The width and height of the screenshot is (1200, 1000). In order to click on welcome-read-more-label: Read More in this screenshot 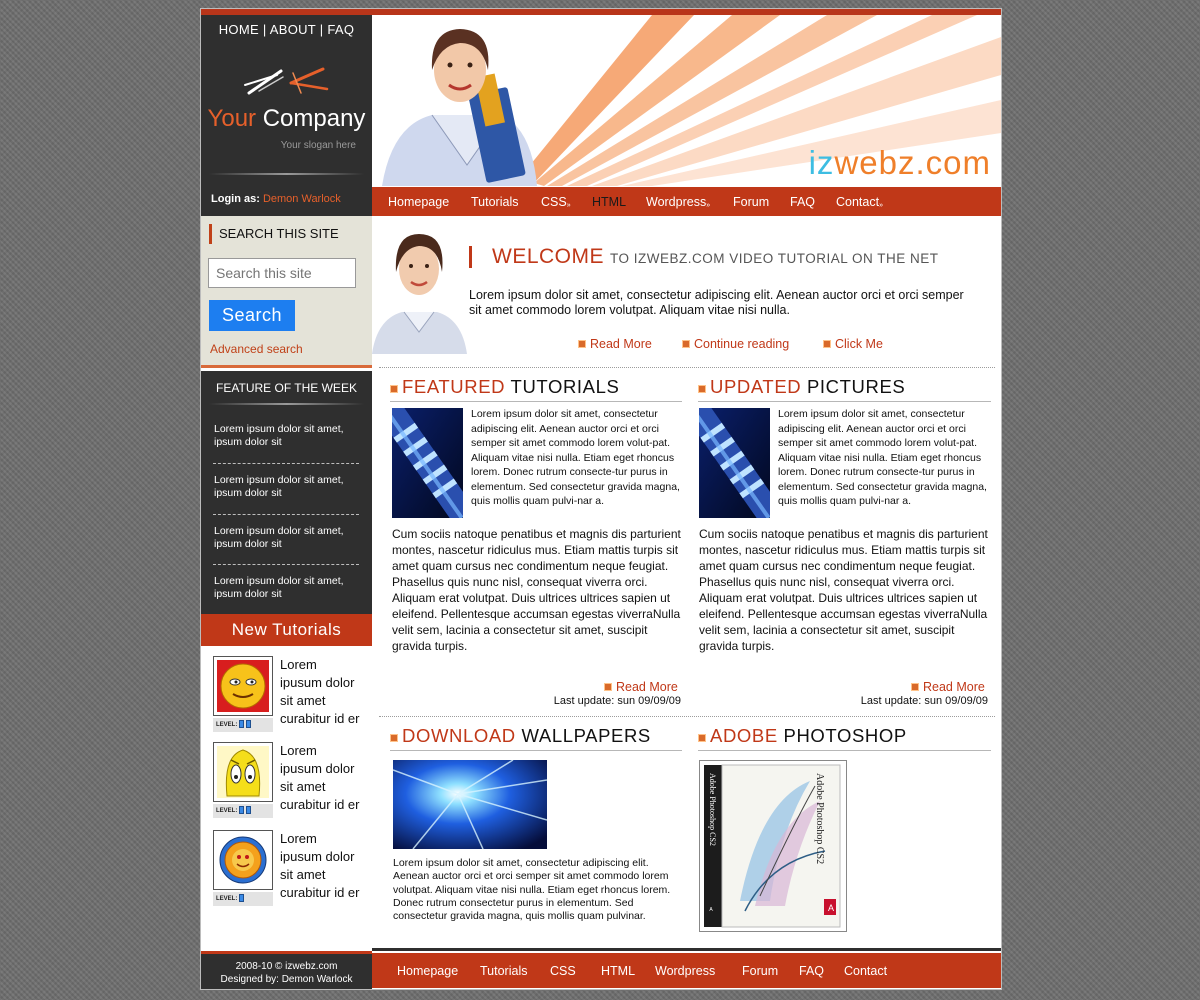, I will do `click(621, 344)`.